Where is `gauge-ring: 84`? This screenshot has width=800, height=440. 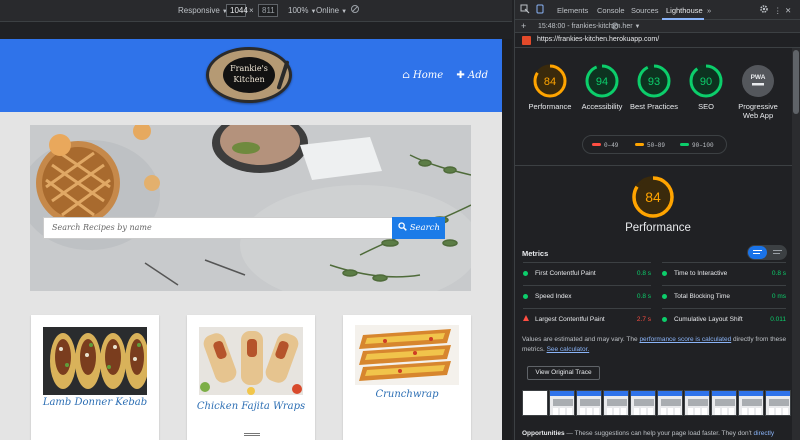
gauge-ring: 84 is located at coordinates (550, 81).